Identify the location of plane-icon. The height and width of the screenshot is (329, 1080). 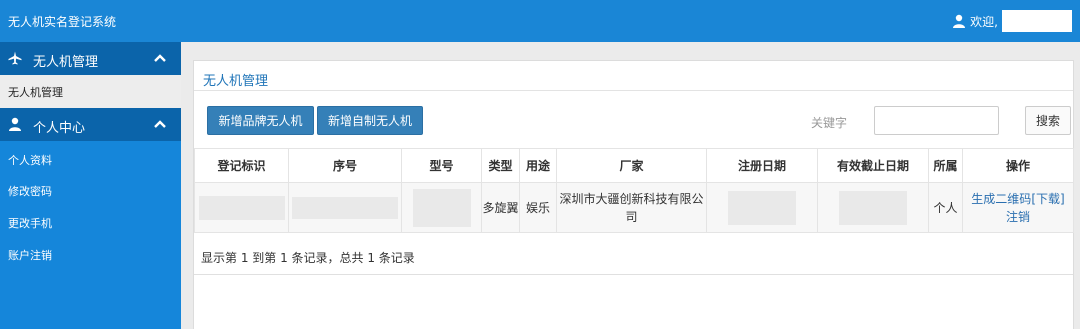
(15, 58).